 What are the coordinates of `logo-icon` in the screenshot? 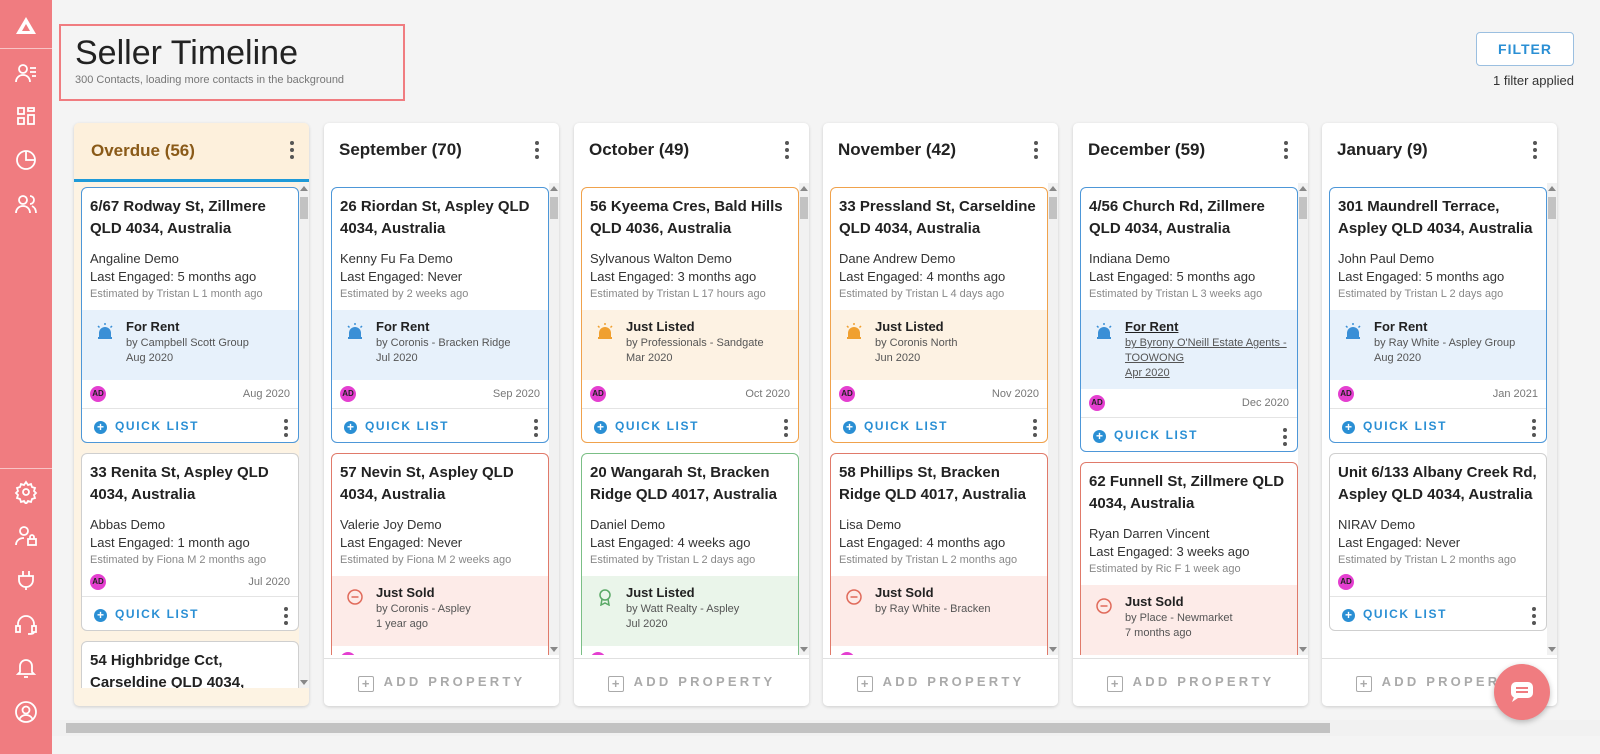 It's located at (26, 26).